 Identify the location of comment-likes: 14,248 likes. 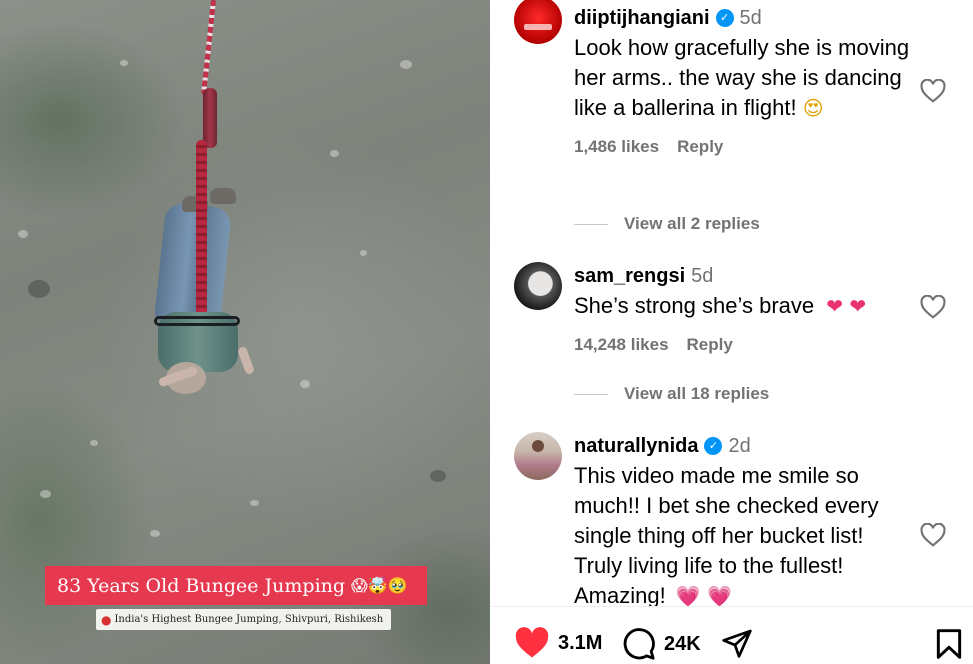
(621, 345).